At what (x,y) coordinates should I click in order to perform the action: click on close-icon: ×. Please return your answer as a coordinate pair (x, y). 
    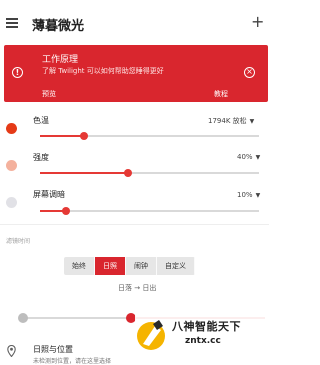
    Looking at the image, I should click on (249, 72).